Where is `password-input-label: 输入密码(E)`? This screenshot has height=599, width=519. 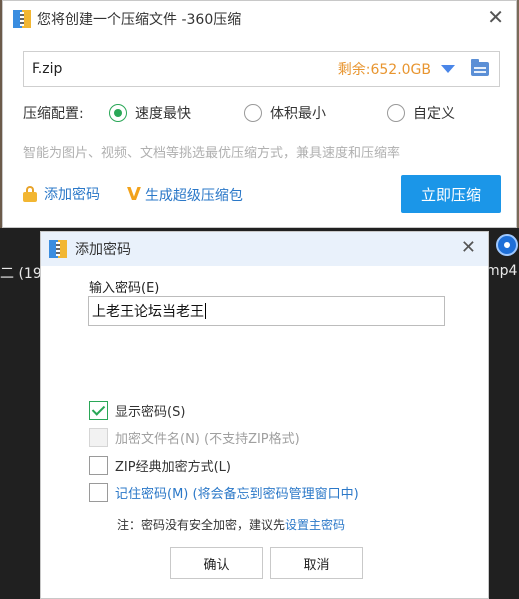
password-input-label: 输入密码(E) is located at coordinates (124, 288).